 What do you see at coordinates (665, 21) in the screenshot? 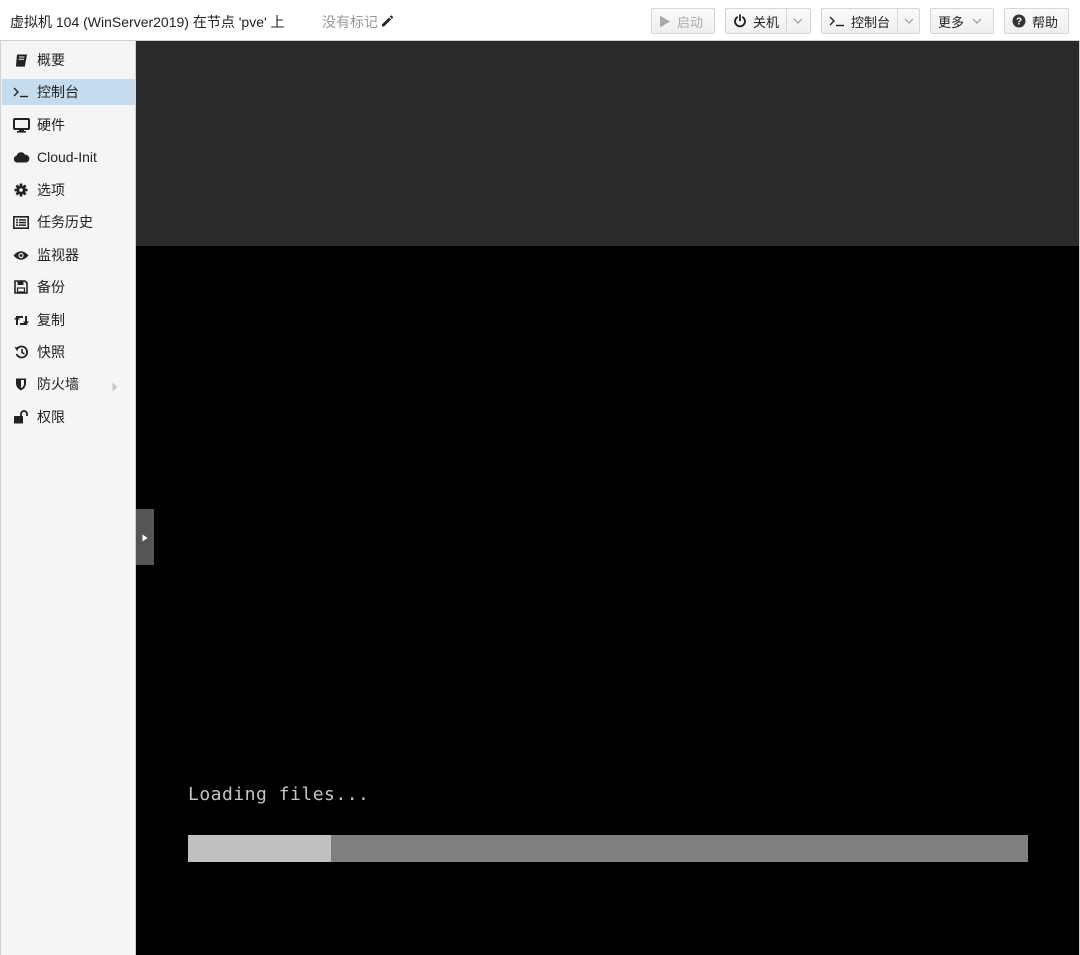
I see `play-icon` at bounding box center [665, 21].